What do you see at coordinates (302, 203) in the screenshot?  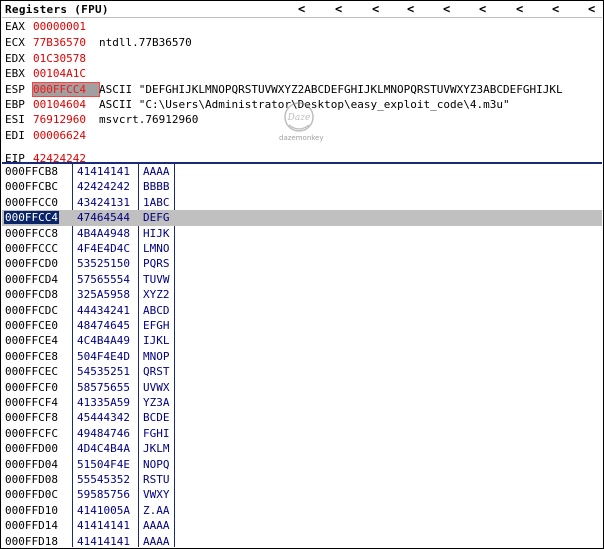 I see `stack-row: 000FFCC0 43424131 1ABC` at bounding box center [302, 203].